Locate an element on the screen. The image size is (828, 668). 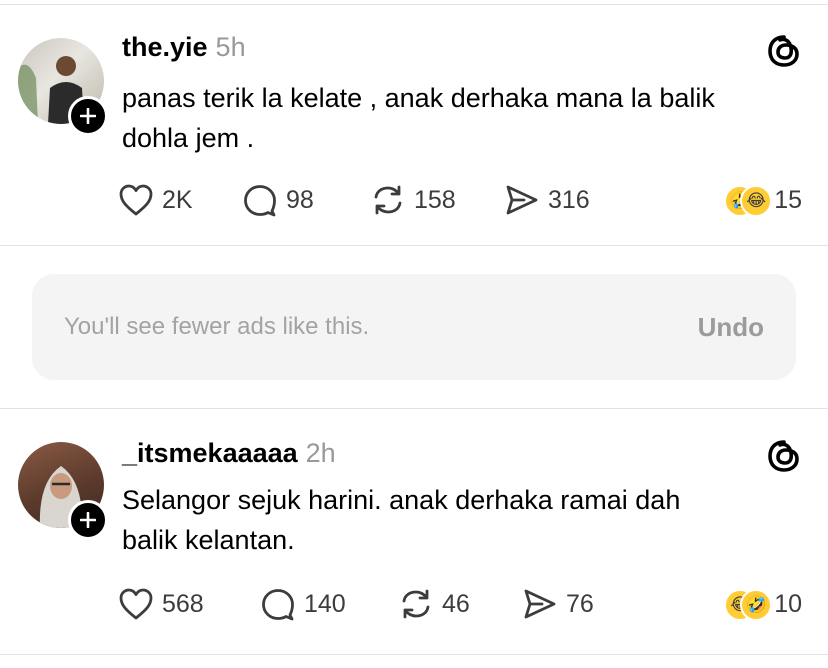
repost-count: 46 is located at coordinates (456, 603).